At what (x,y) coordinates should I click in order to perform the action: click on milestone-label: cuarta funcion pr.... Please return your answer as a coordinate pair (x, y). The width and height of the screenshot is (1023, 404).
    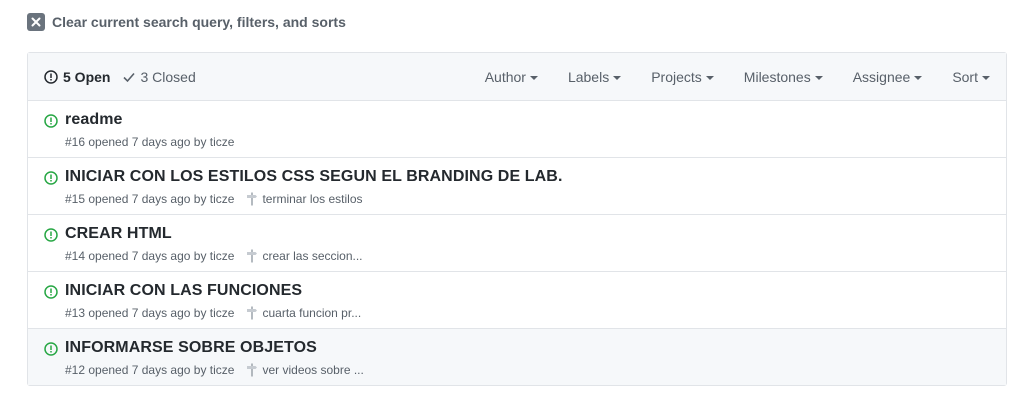
    Looking at the image, I should click on (312, 313).